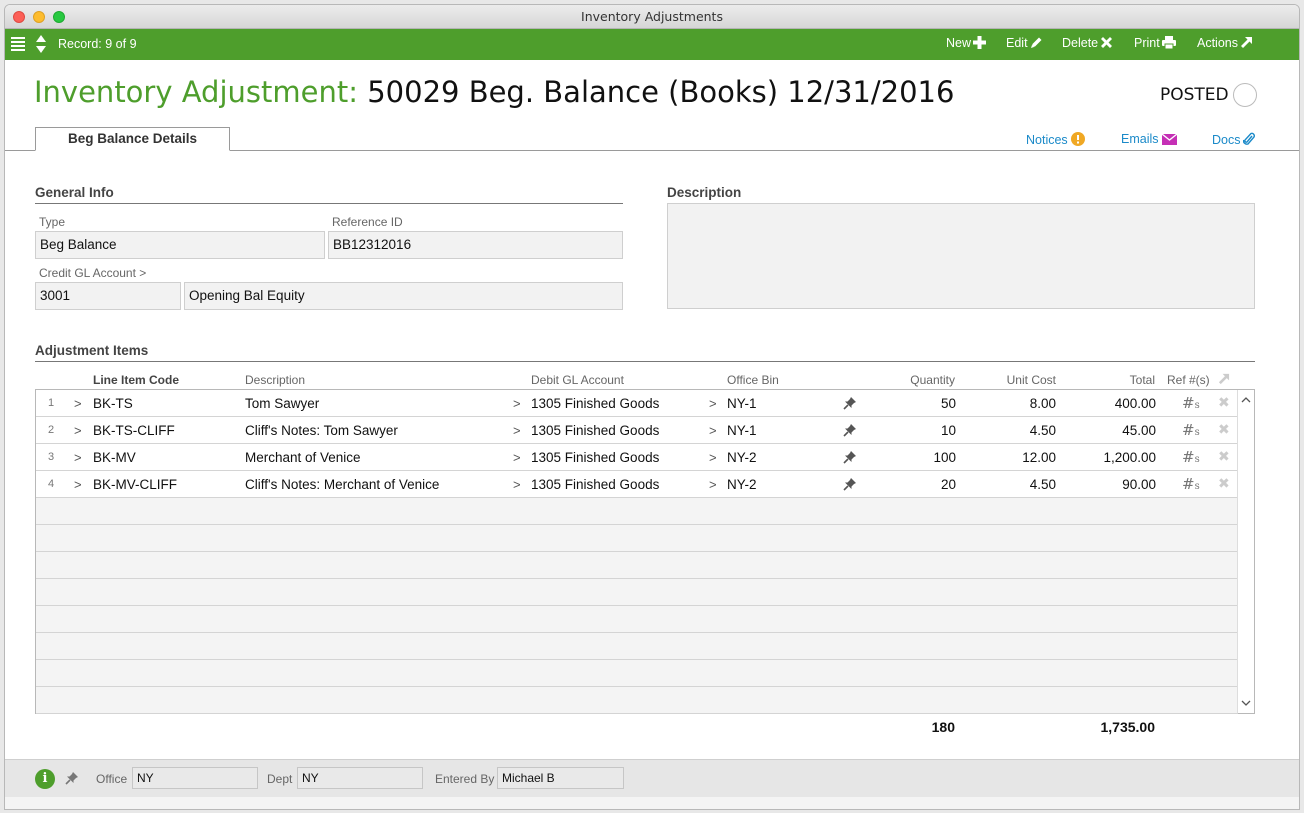 Image resolution: width=1304 pixels, height=813 pixels. What do you see at coordinates (1149, 139) in the screenshot?
I see `emails-link: Emails` at bounding box center [1149, 139].